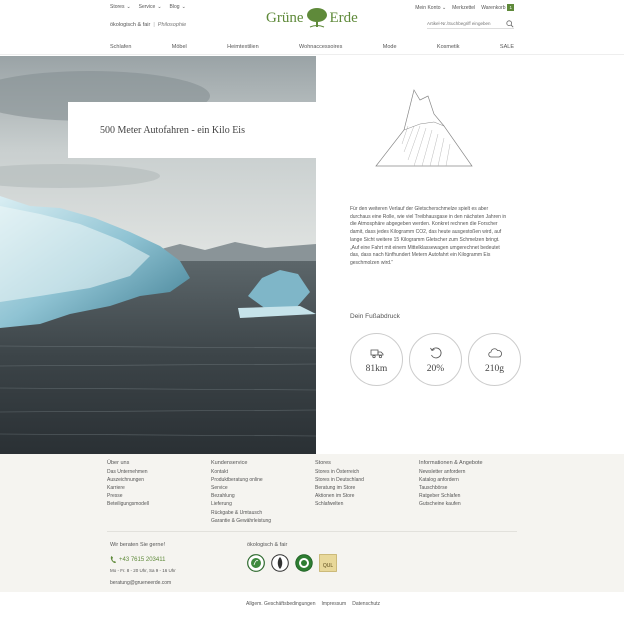 The height and width of the screenshot is (618, 624). I want to click on advice-title: Wir beraten Sie gerne!, so click(138, 545).